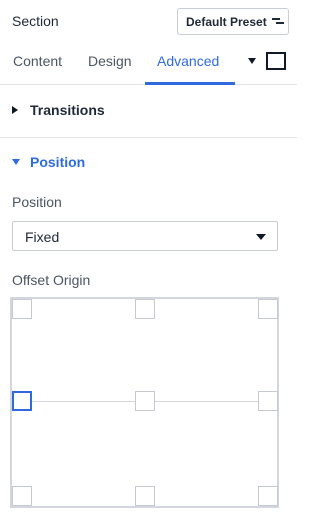  I want to click on box-icon, so click(276, 61).